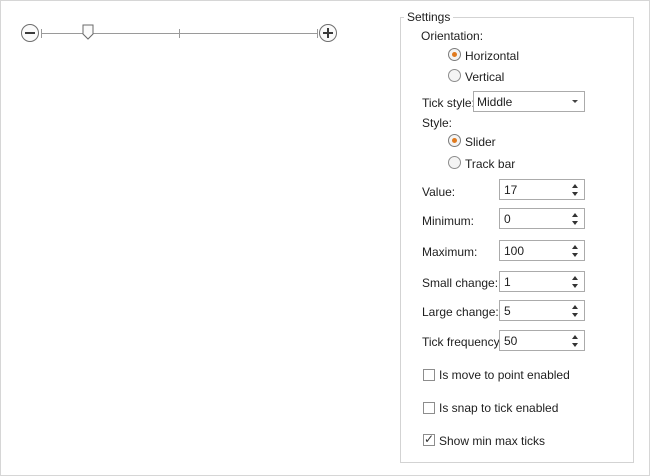 The height and width of the screenshot is (476, 650). What do you see at coordinates (429, 439) in the screenshot?
I see `checkbox-checked-icon` at bounding box center [429, 439].